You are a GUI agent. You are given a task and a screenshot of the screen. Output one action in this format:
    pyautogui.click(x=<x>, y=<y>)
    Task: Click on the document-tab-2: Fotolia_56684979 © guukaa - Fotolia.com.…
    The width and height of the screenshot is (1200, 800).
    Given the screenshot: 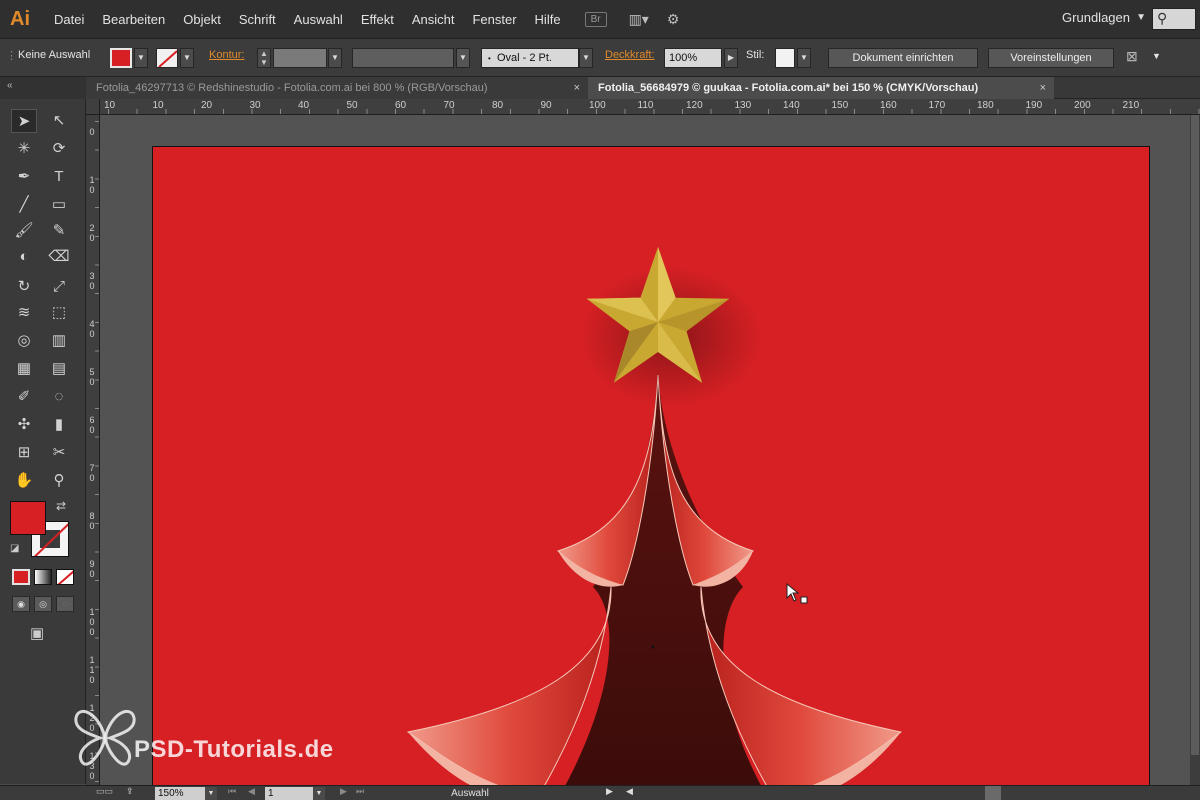 What is the action you would take?
    pyautogui.click(x=821, y=88)
    